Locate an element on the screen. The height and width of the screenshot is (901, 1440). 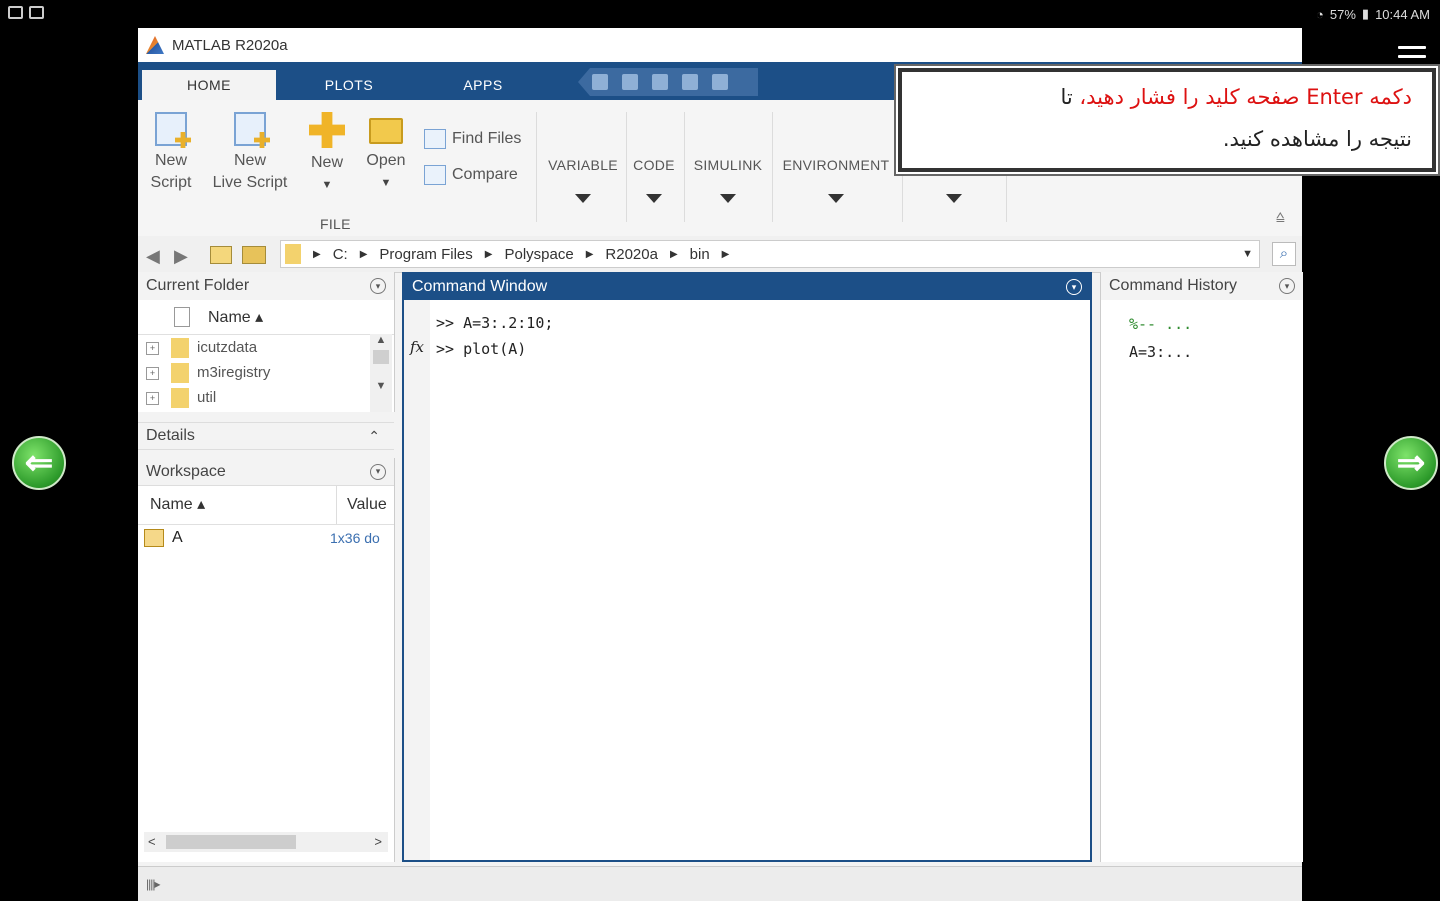
details-panel: Details ⌃ is located at coordinates (266, 436).